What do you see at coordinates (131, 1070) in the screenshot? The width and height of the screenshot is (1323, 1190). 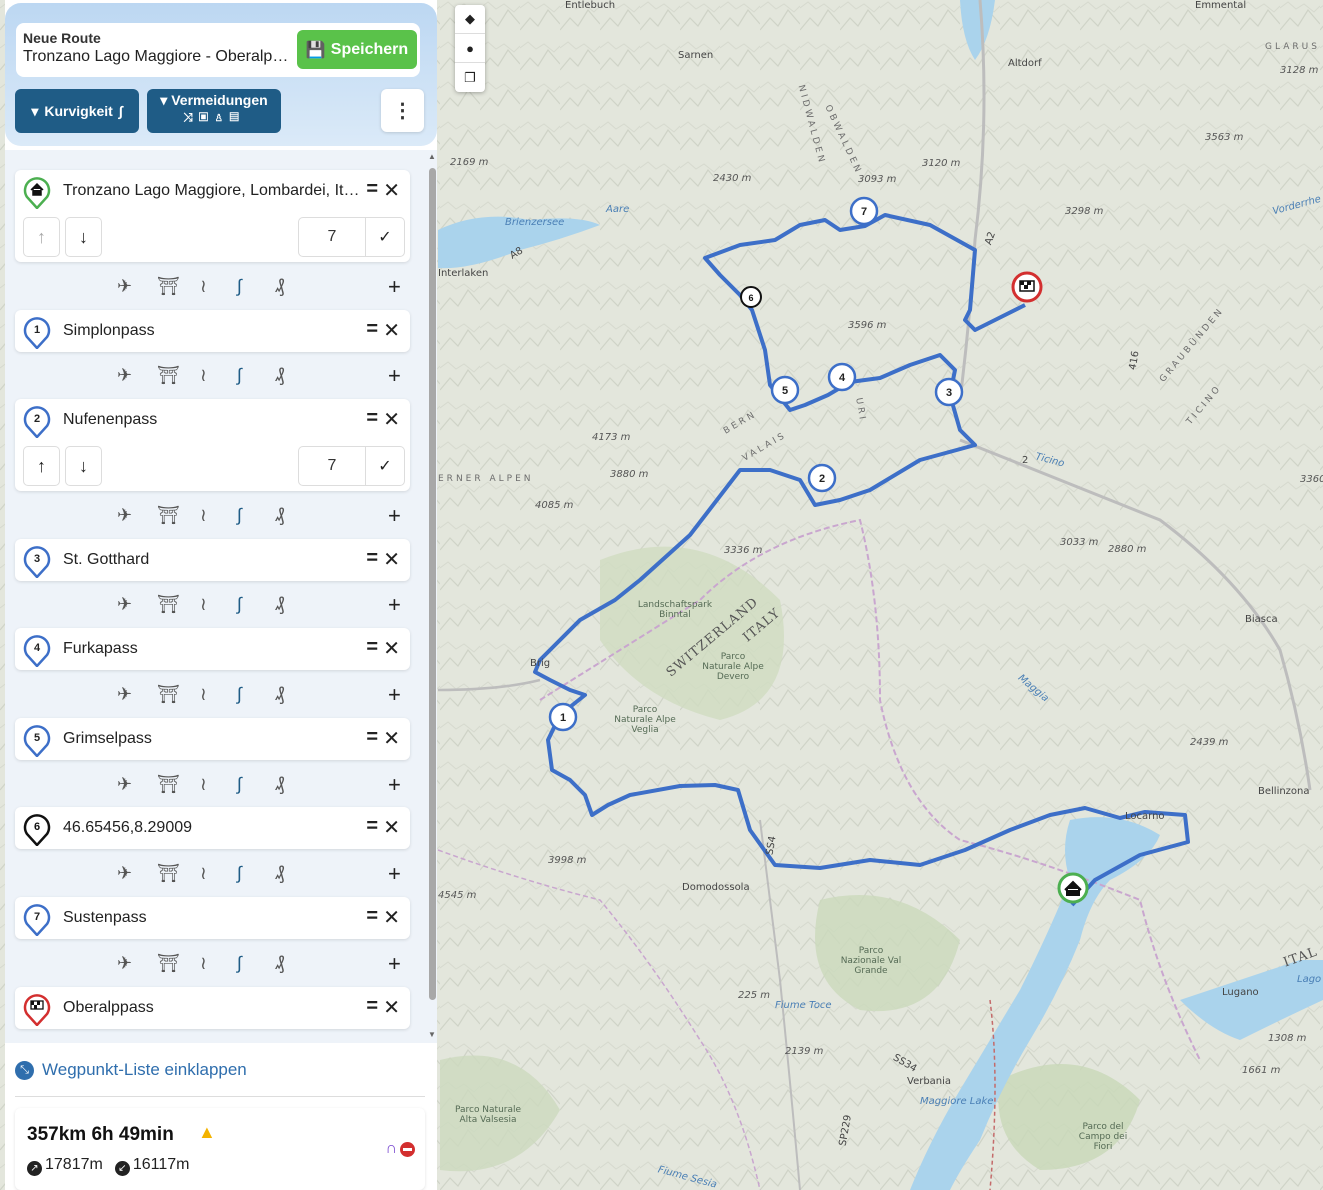 I see `collapse-waypoint-list-link: ⤡ Wegpunkt-Liste einklappen` at bounding box center [131, 1070].